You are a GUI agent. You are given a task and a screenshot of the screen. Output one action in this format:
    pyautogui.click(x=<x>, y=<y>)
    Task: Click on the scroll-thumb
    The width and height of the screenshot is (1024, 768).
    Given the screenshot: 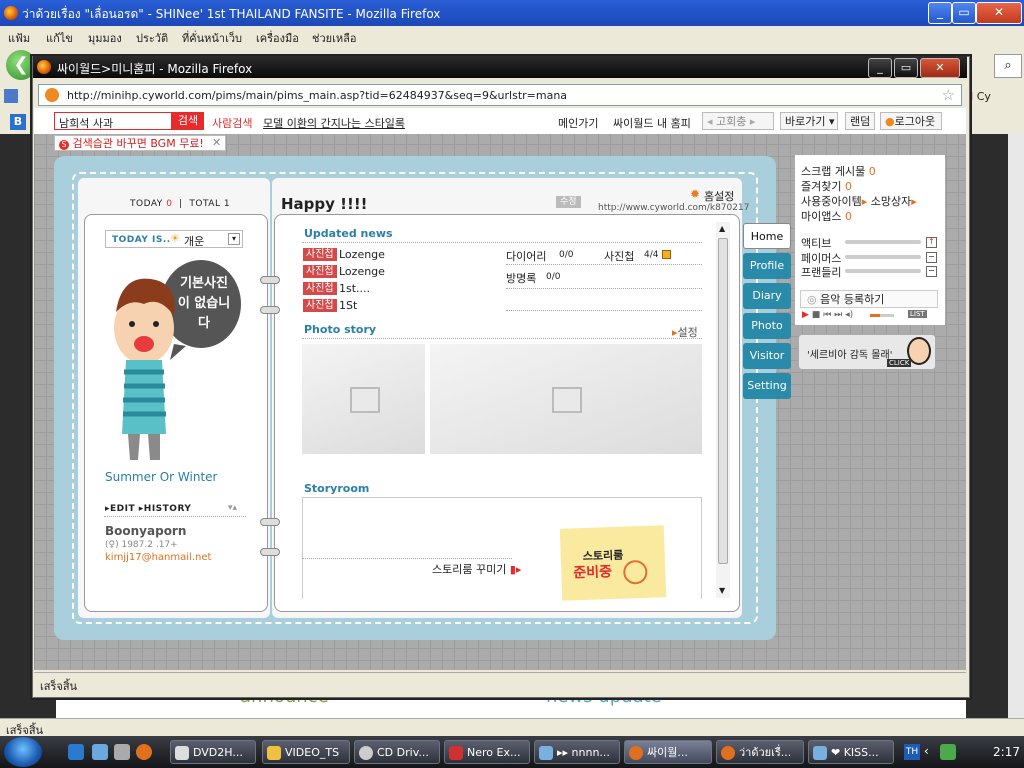 What is the action you would take?
    pyautogui.click(x=723, y=401)
    